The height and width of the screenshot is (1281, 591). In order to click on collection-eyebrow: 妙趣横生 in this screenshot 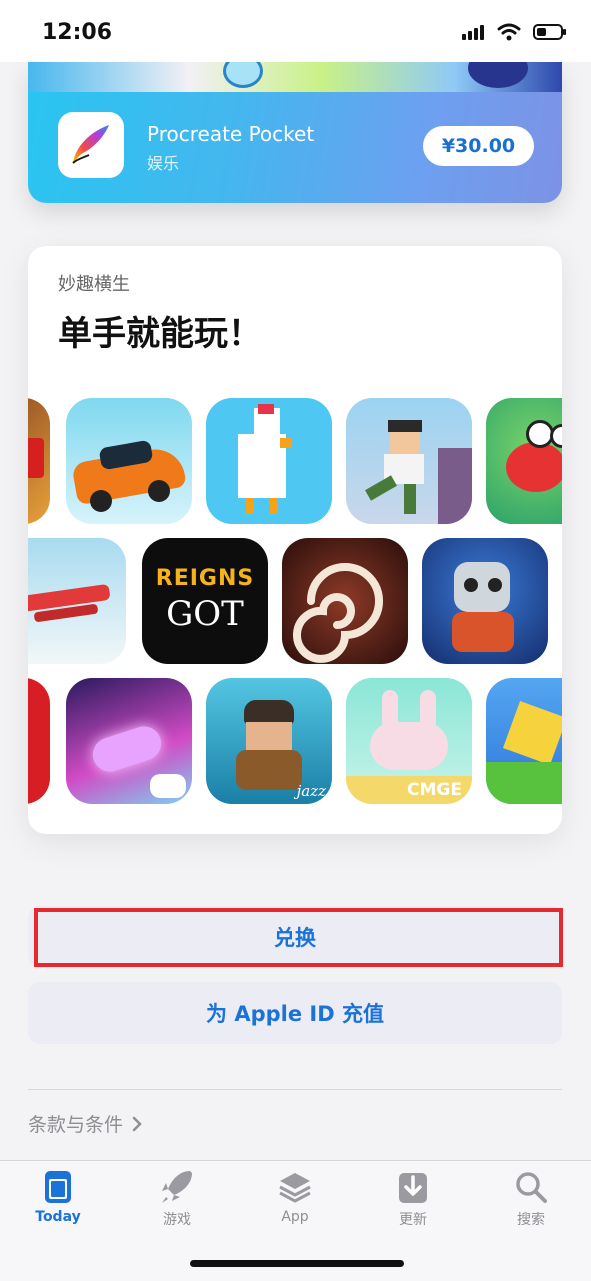, I will do `click(94, 284)`.